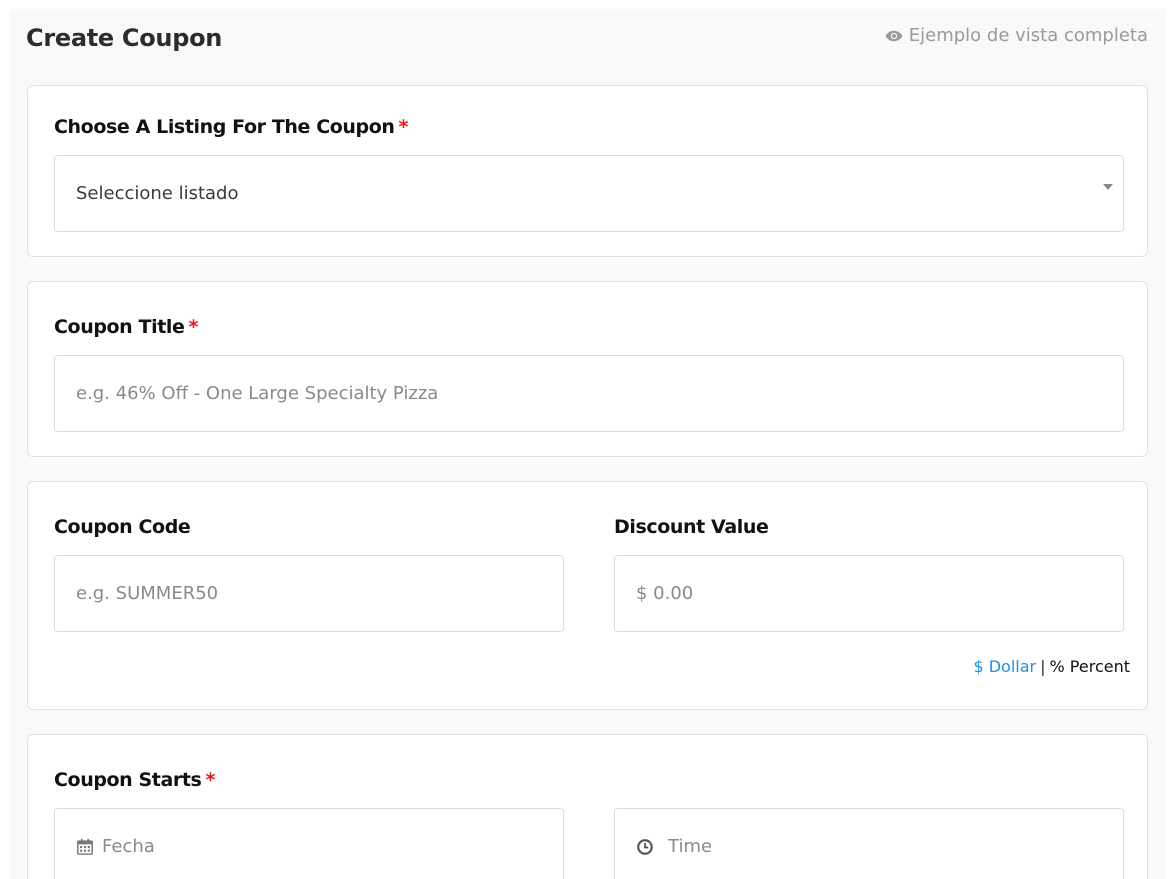 This screenshot has height=879, width=1174. I want to click on coupon-title-placeholder: e.g. 46% Off - One Large Specialty Pizza, so click(257, 393).